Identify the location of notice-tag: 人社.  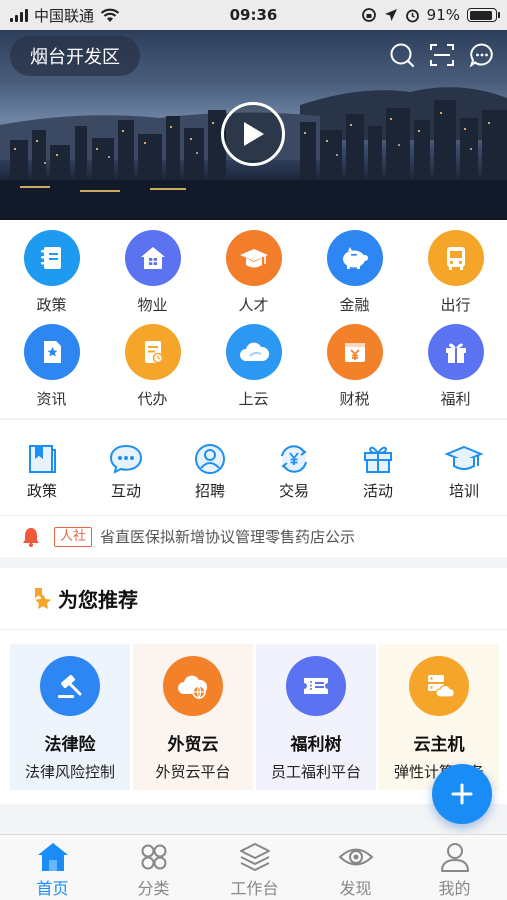
(73, 536).